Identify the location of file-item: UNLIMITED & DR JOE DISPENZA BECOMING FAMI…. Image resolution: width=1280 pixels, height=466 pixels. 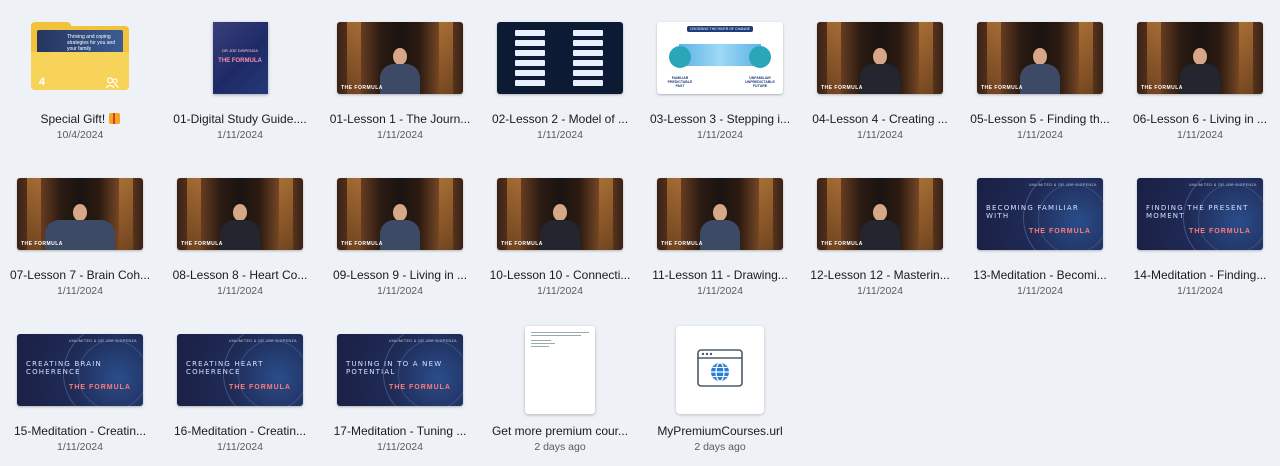
(1040, 231).